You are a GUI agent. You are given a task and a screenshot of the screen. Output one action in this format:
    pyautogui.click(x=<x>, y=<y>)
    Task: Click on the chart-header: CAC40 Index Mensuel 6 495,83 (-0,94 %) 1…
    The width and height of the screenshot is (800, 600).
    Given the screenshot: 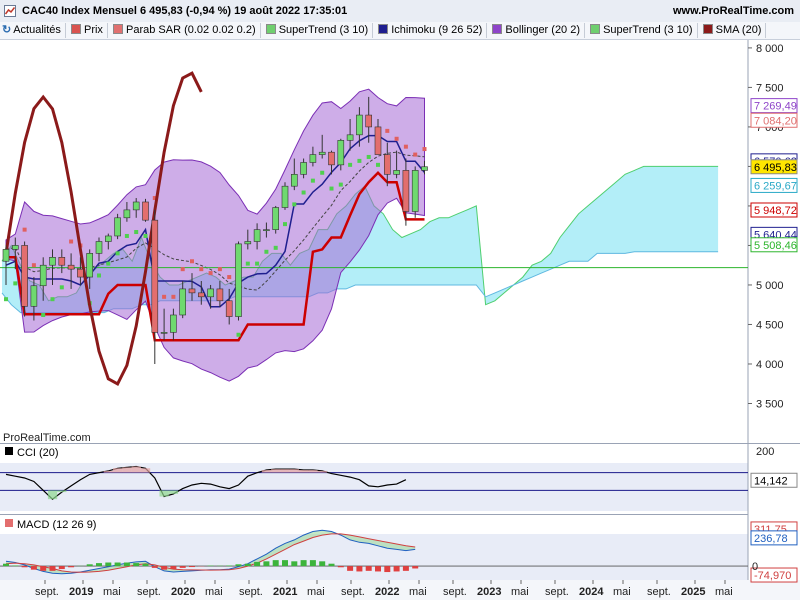 What is the action you would take?
    pyautogui.click(x=400, y=11)
    